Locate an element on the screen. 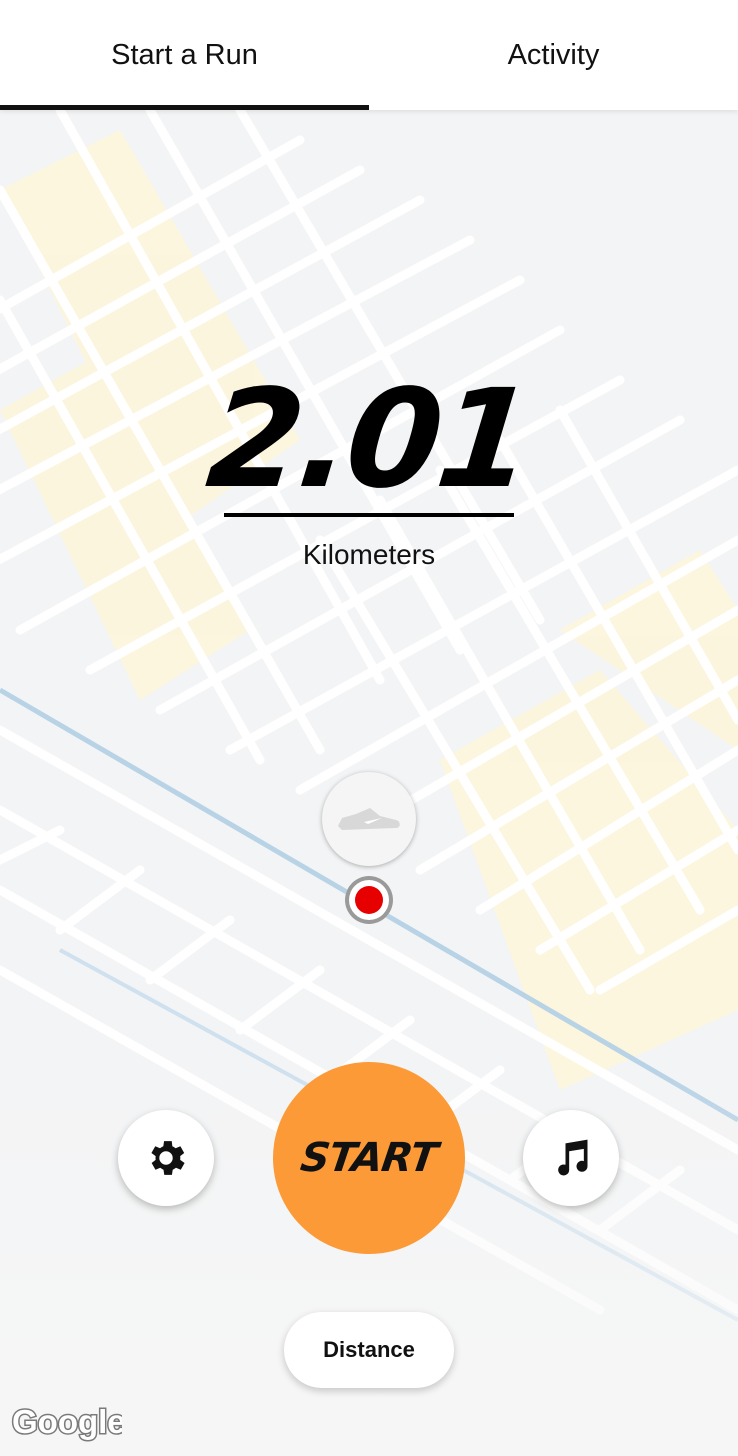 The height and width of the screenshot is (1456, 738). start-run-button: START is located at coordinates (369, 1158).